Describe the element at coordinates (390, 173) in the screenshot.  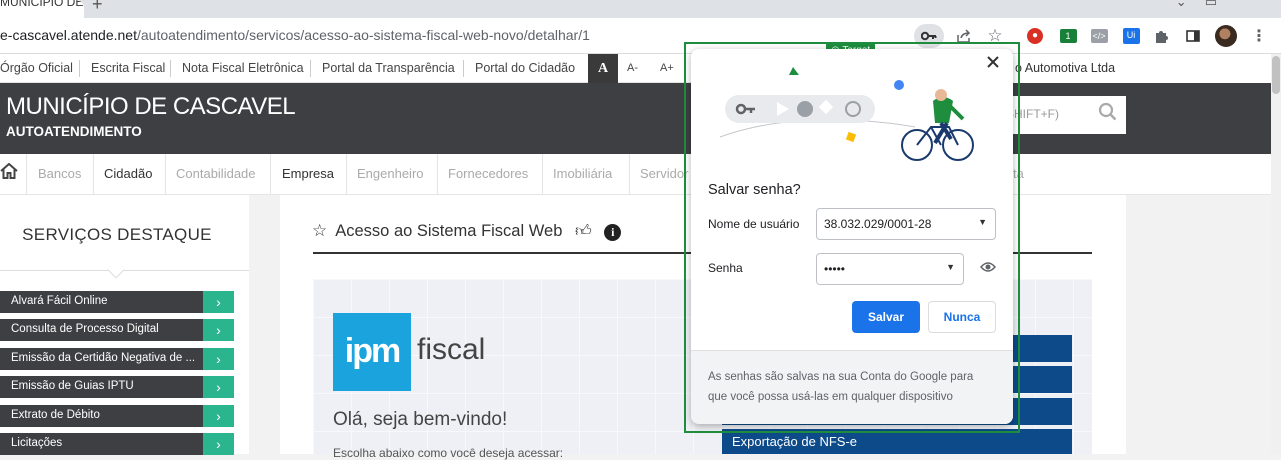
I see `category-engenheiro: Engenheiro` at that location.